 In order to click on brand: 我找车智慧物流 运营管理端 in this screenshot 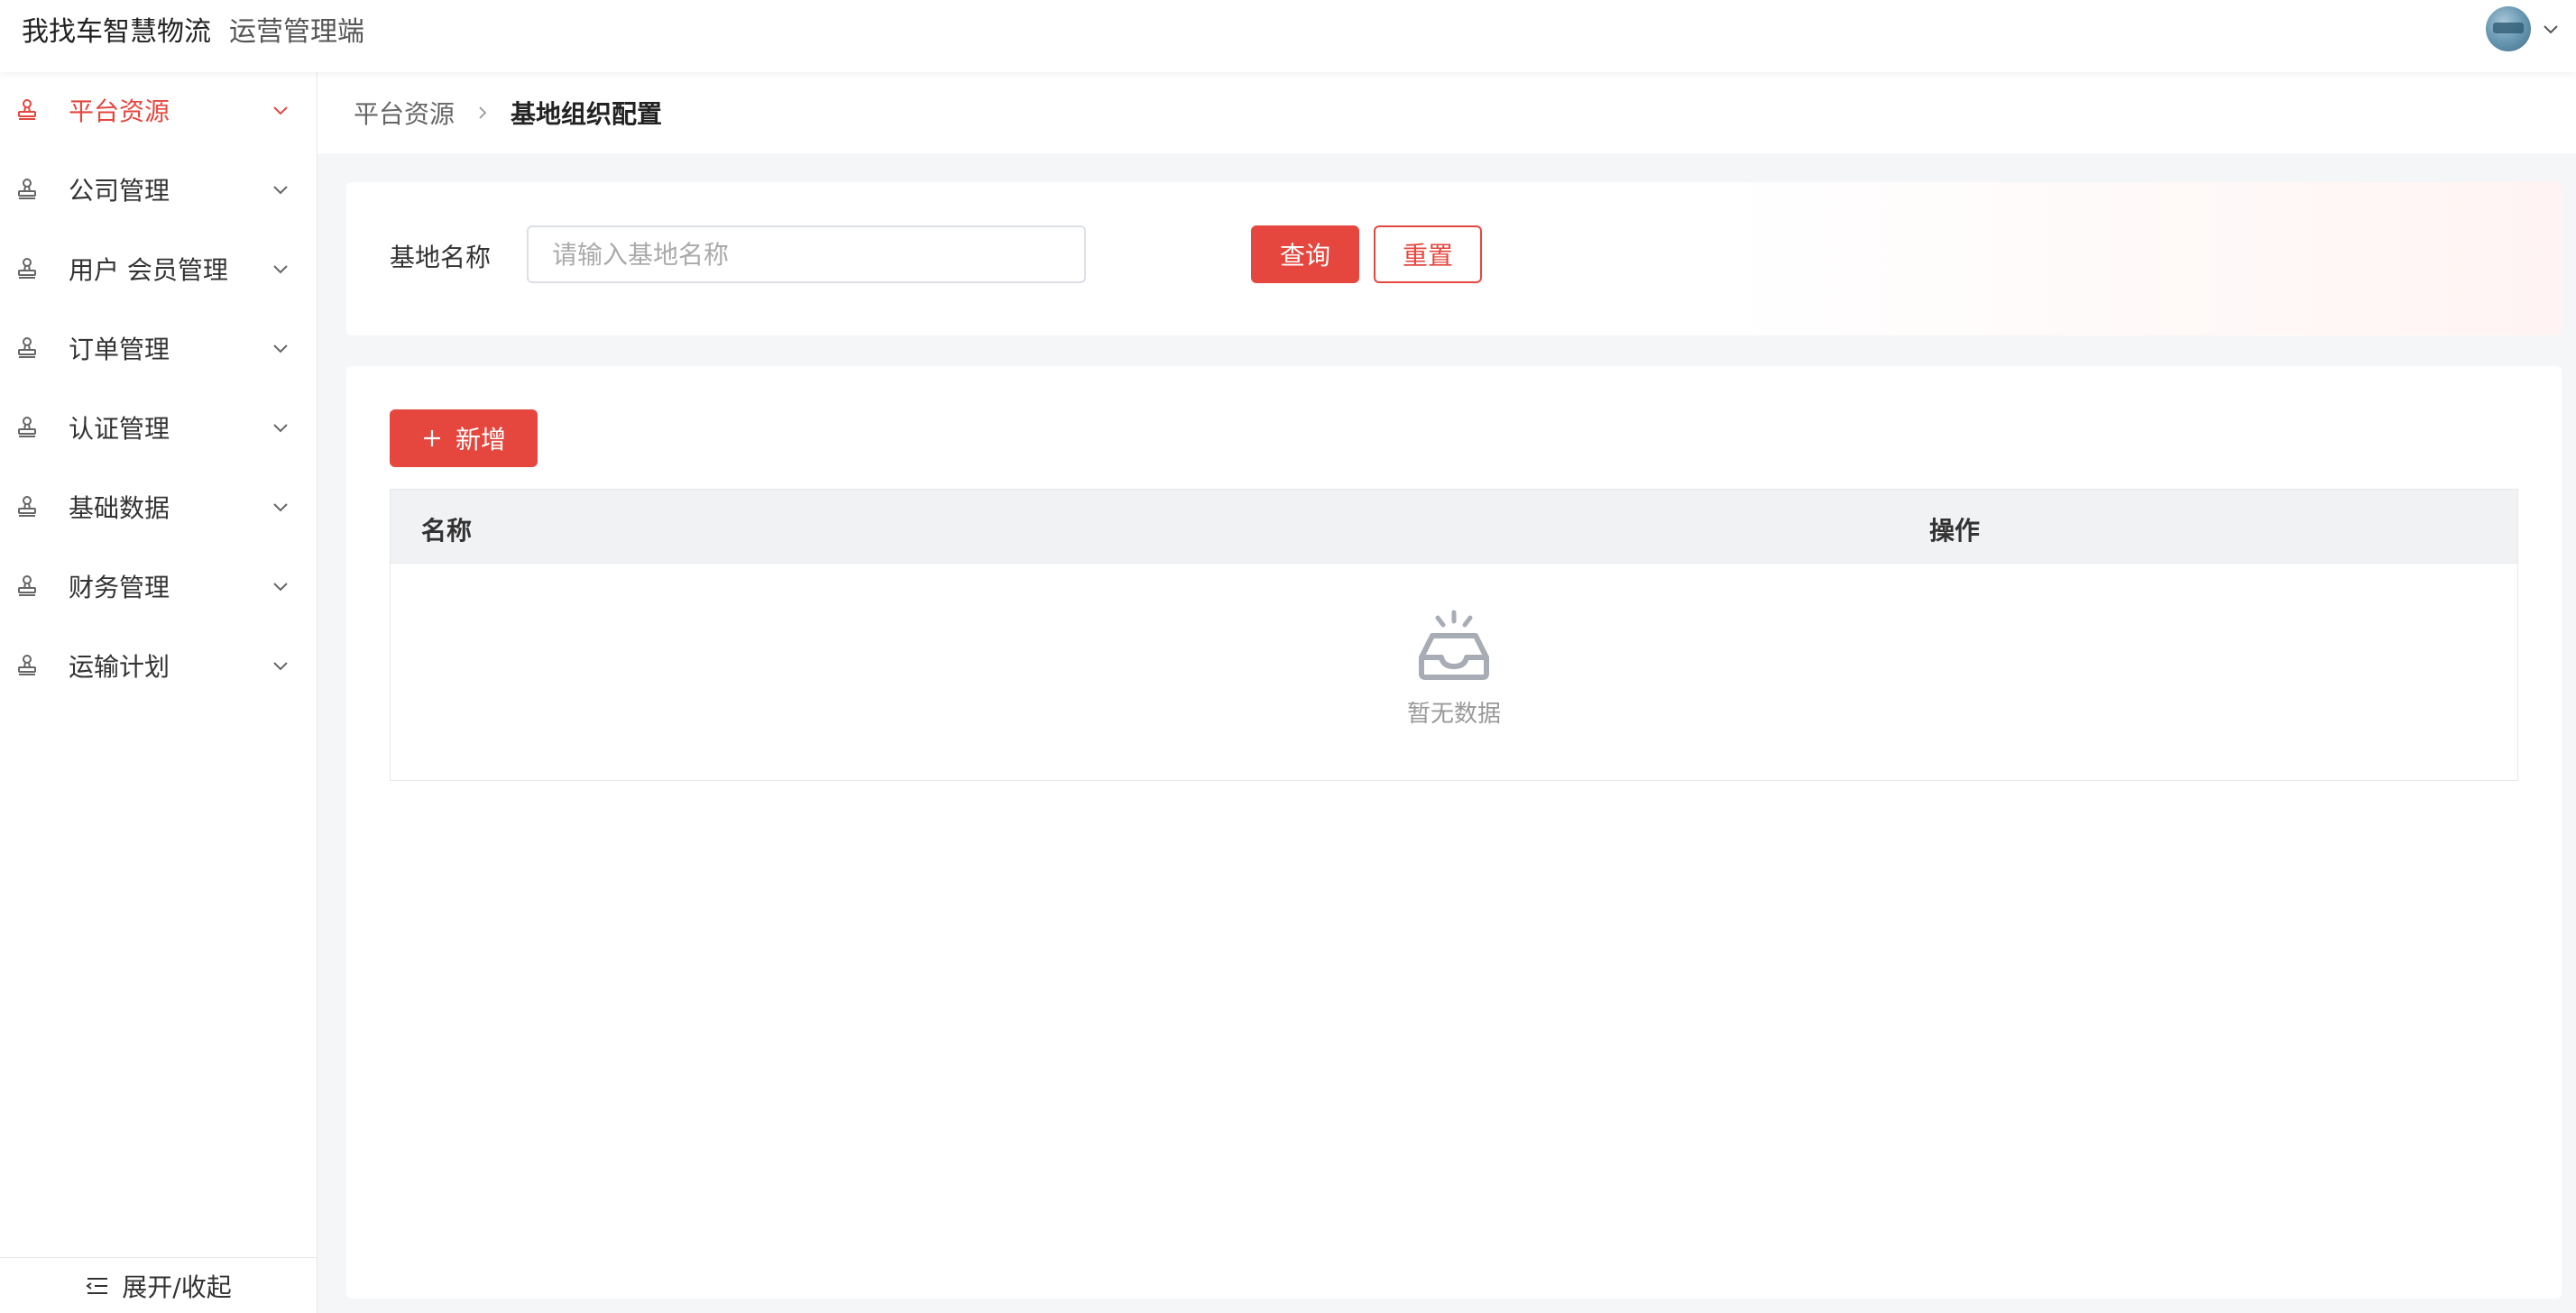, I will do `click(193, 29)`.